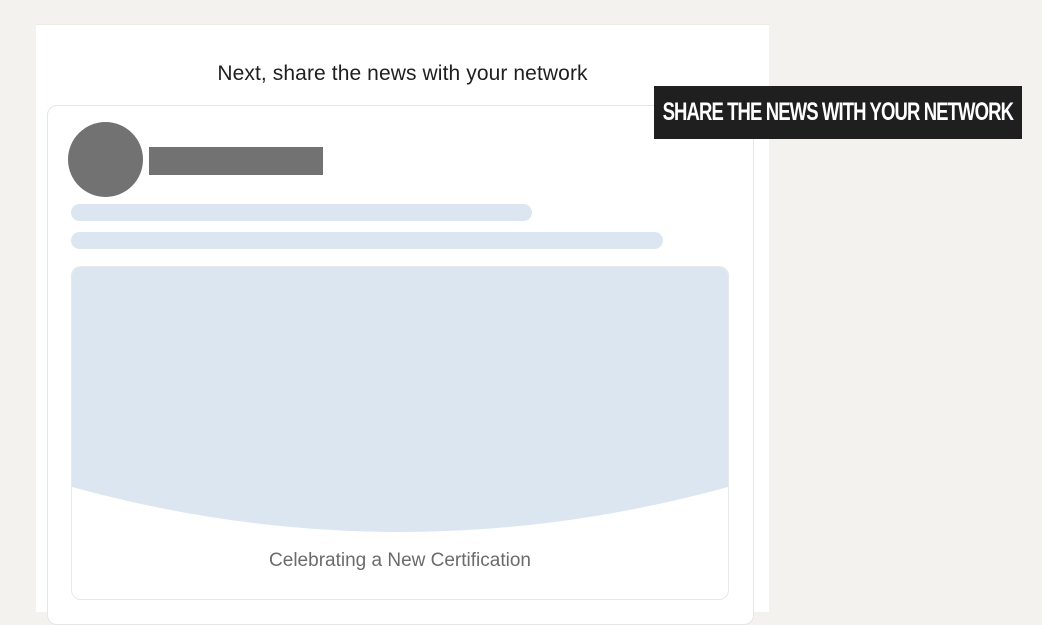  Describe the element at coordinates (402, 73) in the screenshot. I see `panel-heading: Next, share the news with your network` at that location.